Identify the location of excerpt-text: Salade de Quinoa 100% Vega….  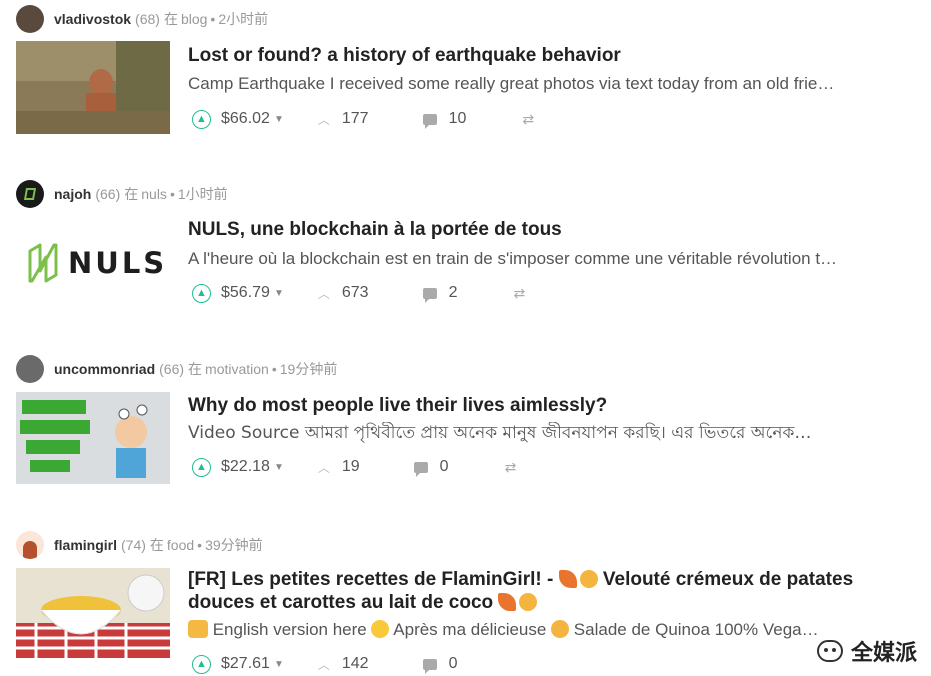
(694, 629).